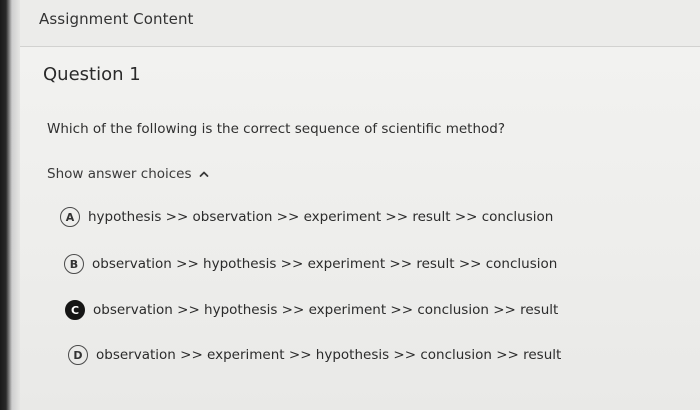 This screenshot has width=700, height=410. What do you see at coordinates (203, 174) in the screenshot?
I see `chevron-up-icon` at bounding box center [203, 174].